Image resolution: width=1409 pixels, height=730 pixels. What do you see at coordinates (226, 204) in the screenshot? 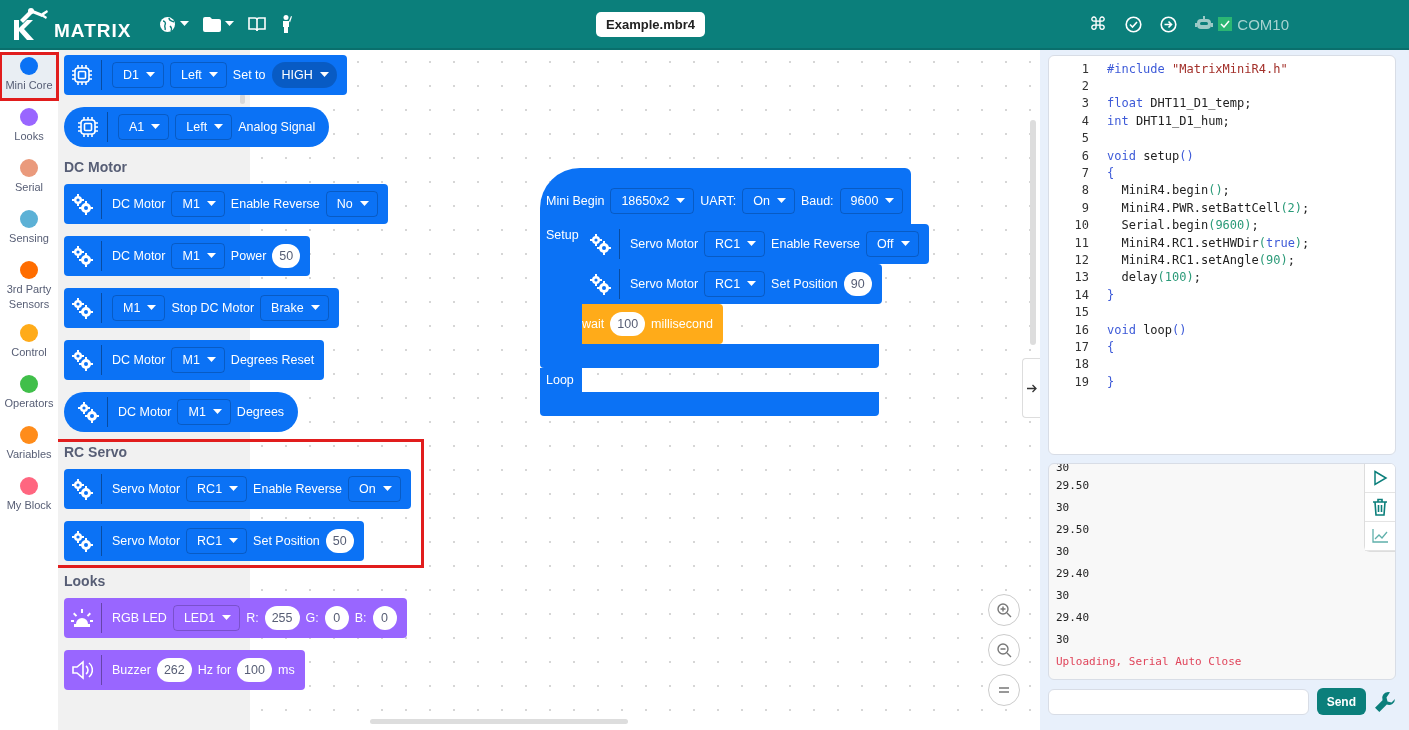
I see `command-block: DC Motor M1 Enable Reverse No` at bounding box center [226, 204].